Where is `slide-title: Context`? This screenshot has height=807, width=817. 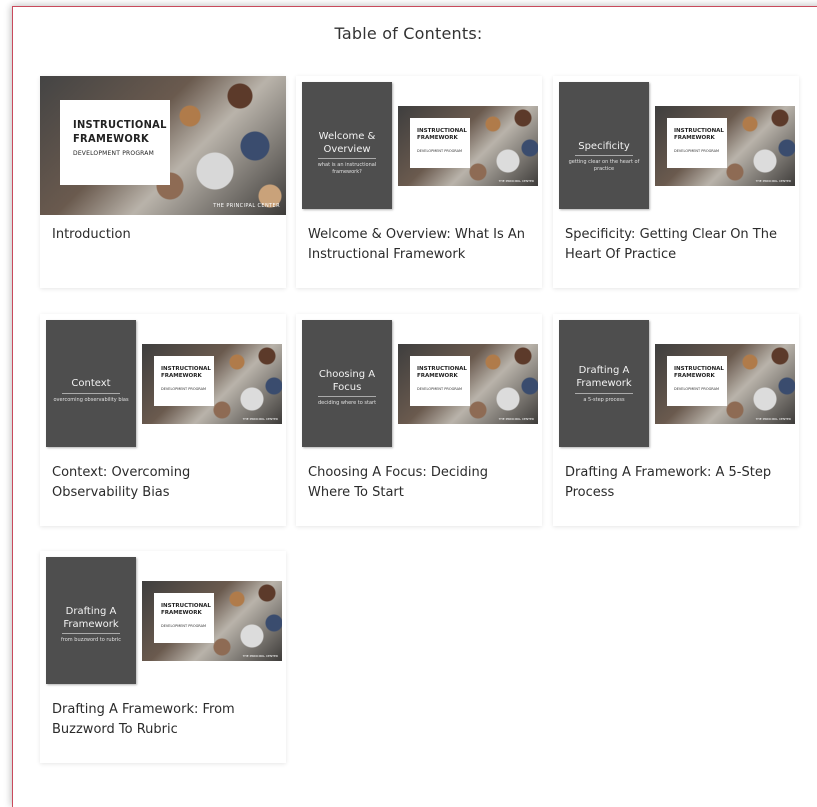
slide-title: Context is located at coordinates (91, 383).